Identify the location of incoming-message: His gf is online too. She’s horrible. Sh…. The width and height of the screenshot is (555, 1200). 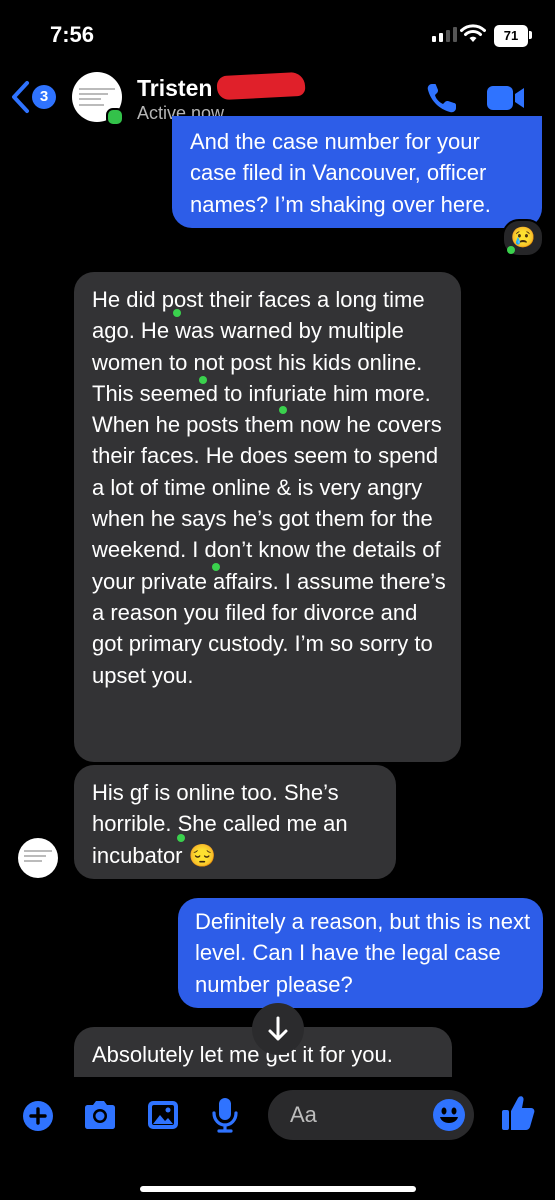
(235, 822).